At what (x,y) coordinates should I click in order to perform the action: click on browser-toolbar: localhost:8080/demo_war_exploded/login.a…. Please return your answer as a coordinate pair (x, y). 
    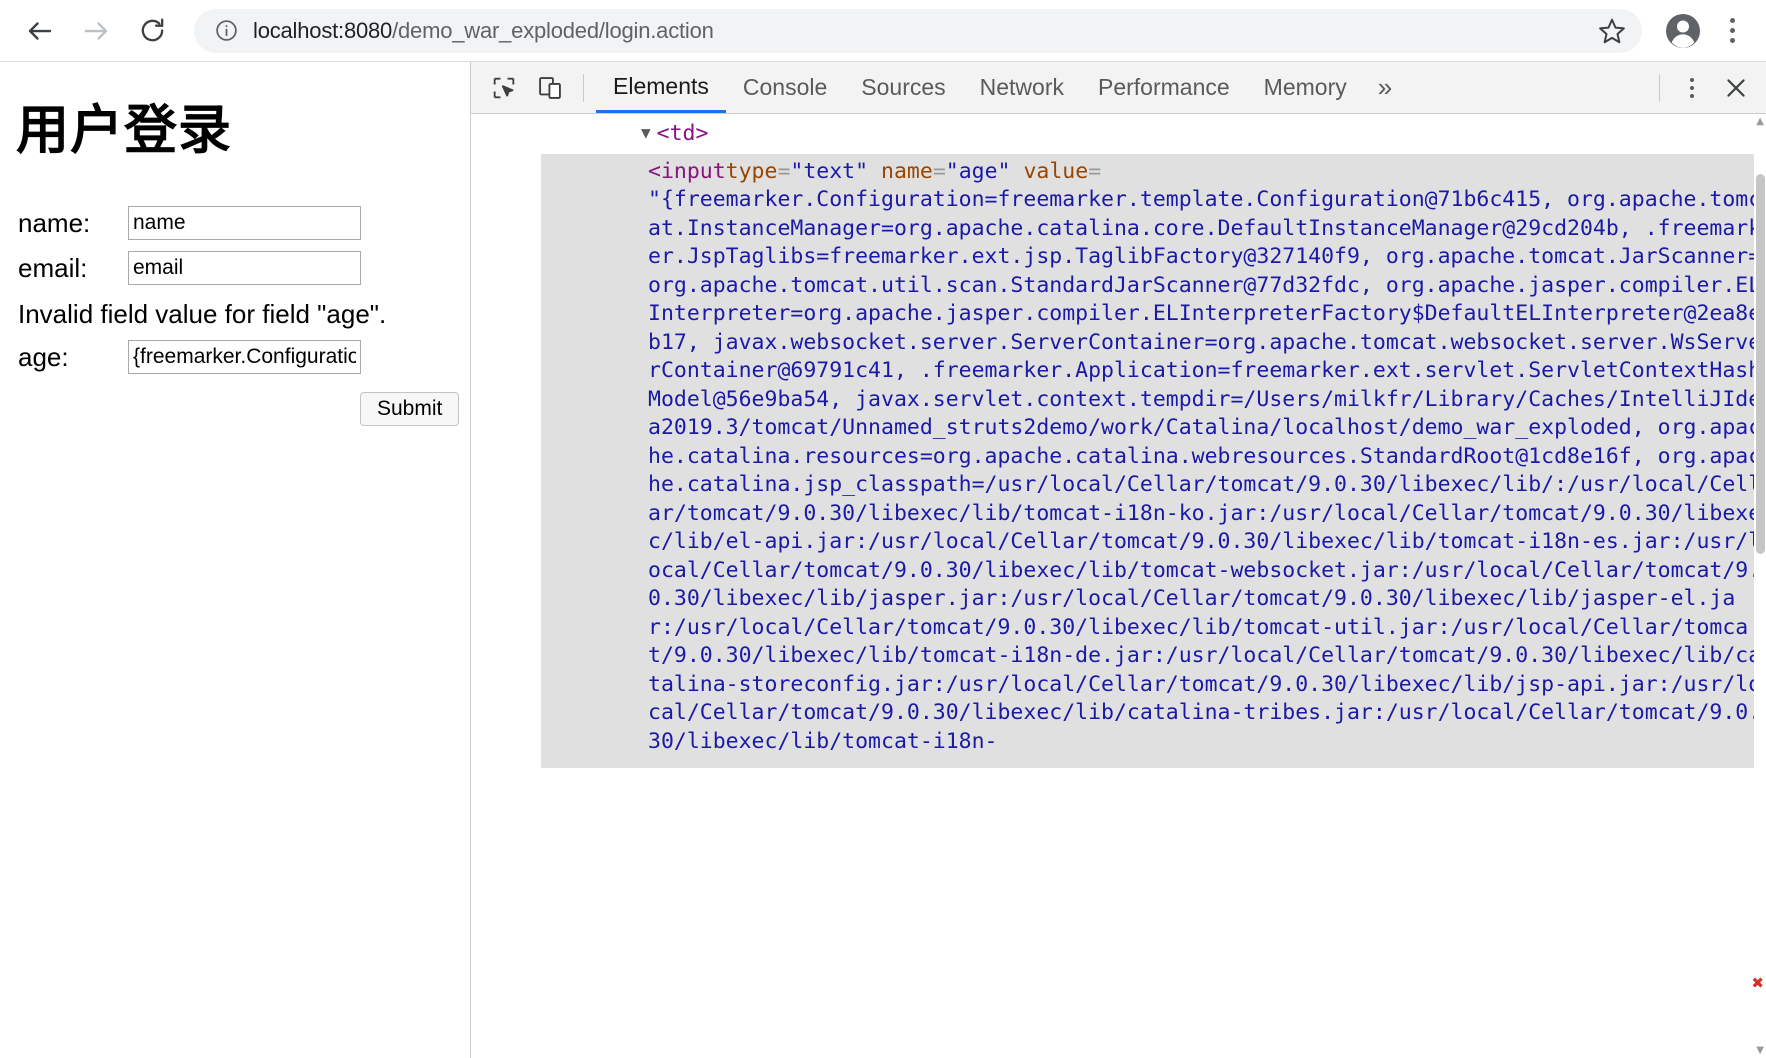
    Looking at the image, I should click on (883, 31).